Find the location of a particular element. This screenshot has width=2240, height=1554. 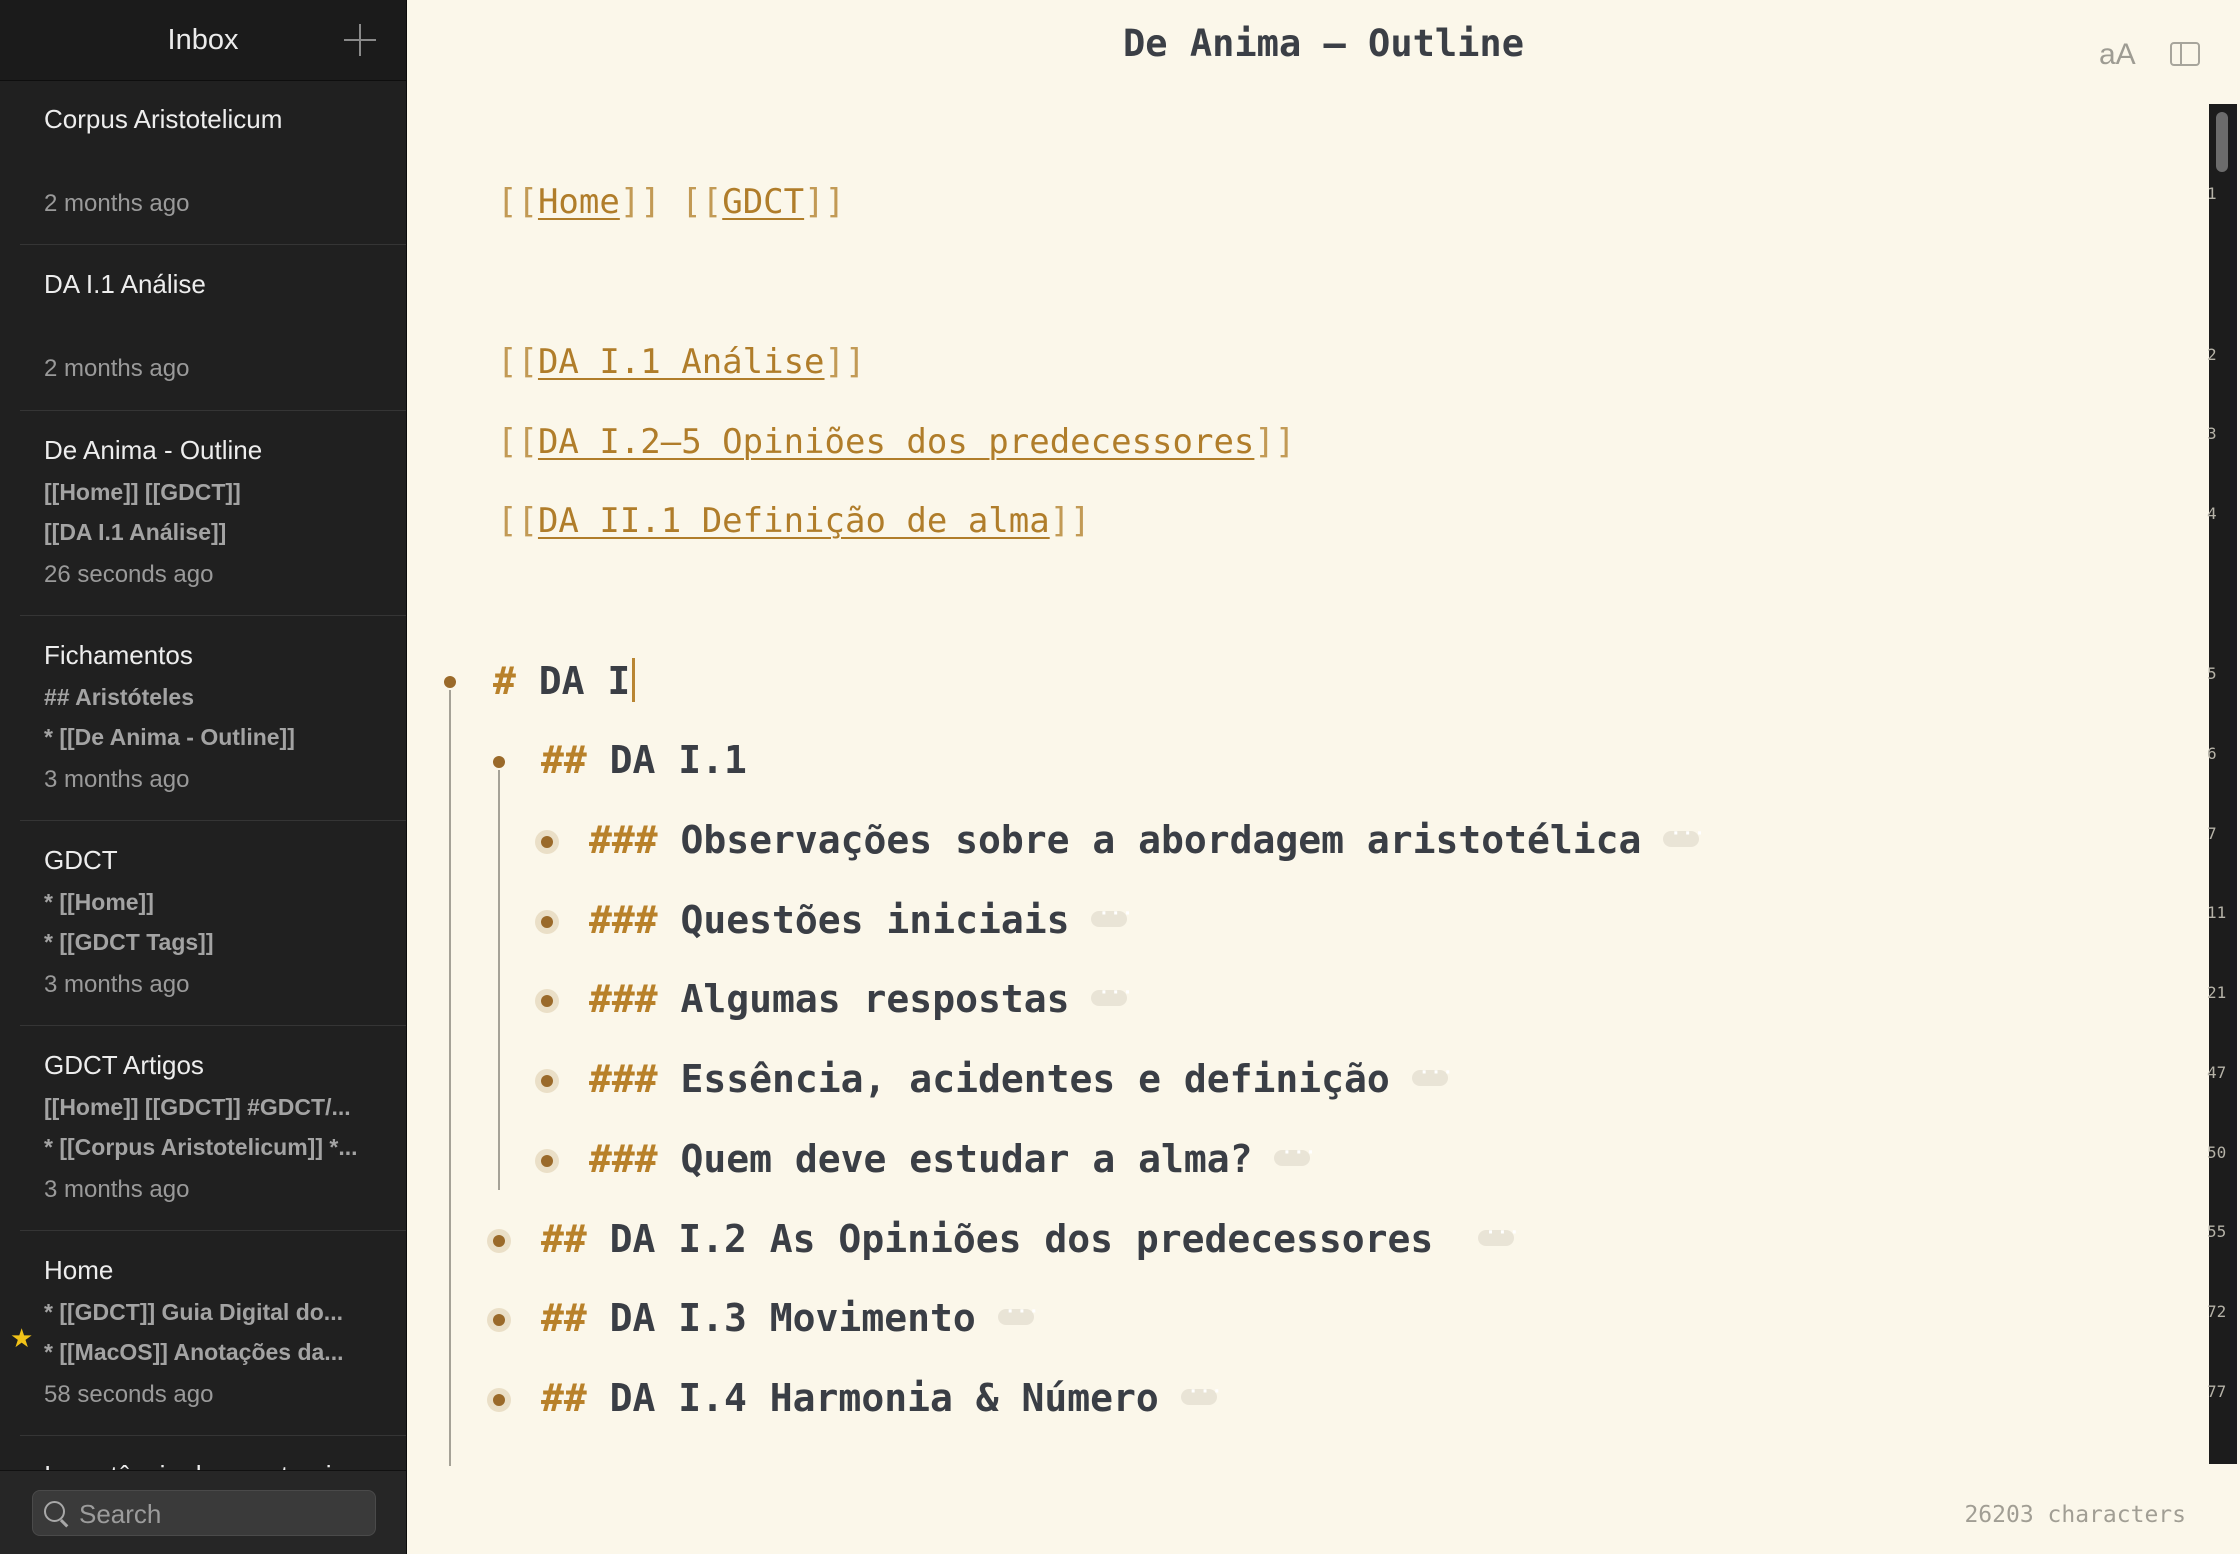

scrollbar-thumb is located at coordinates (2222, 142).